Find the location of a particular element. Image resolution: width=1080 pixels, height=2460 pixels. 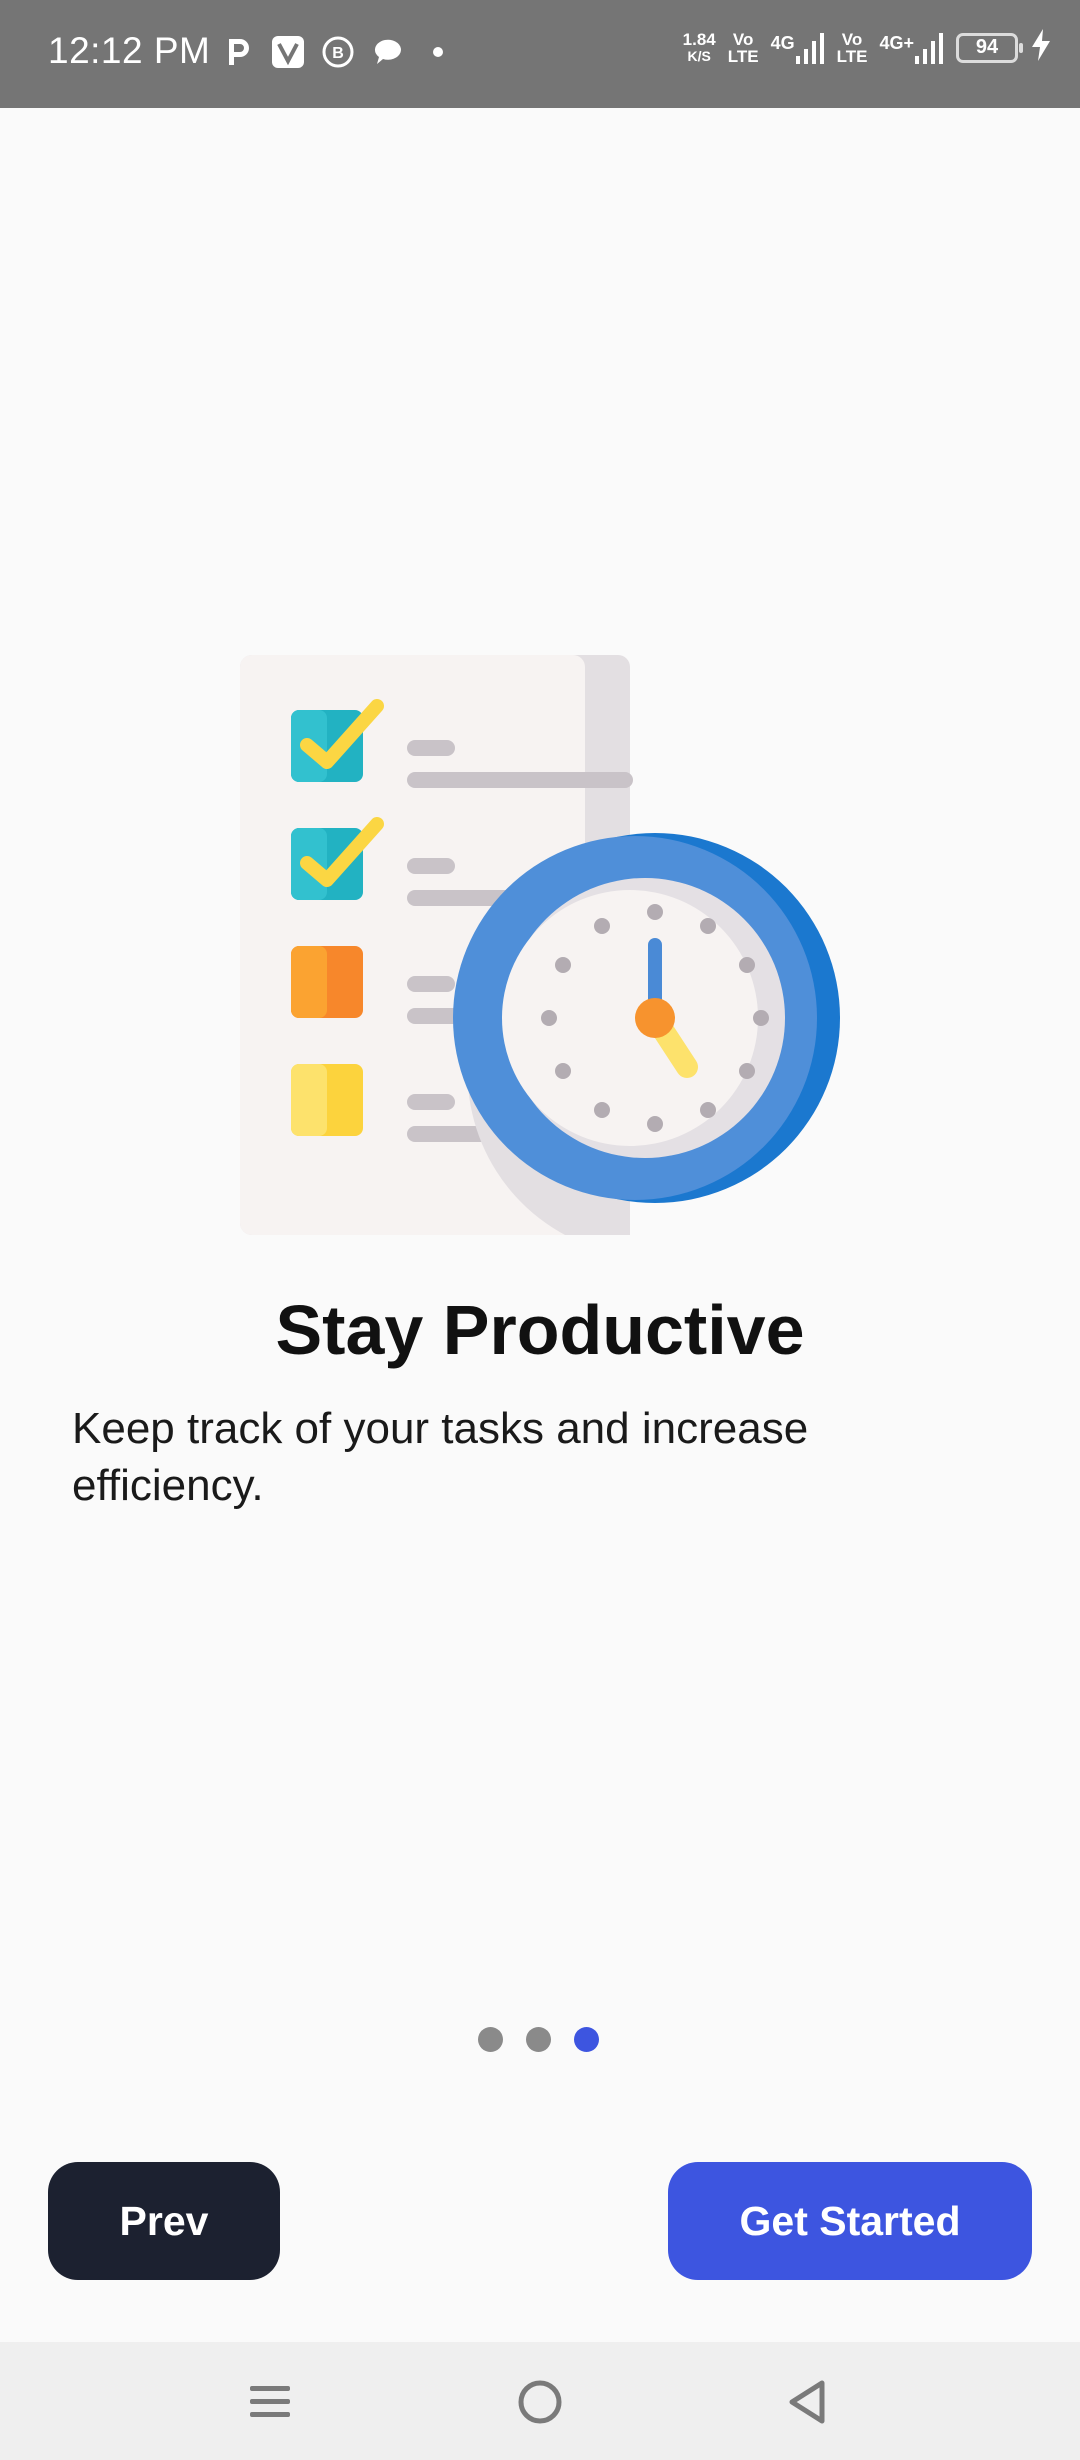

v-app-icon is located at coordinates (288, 52).